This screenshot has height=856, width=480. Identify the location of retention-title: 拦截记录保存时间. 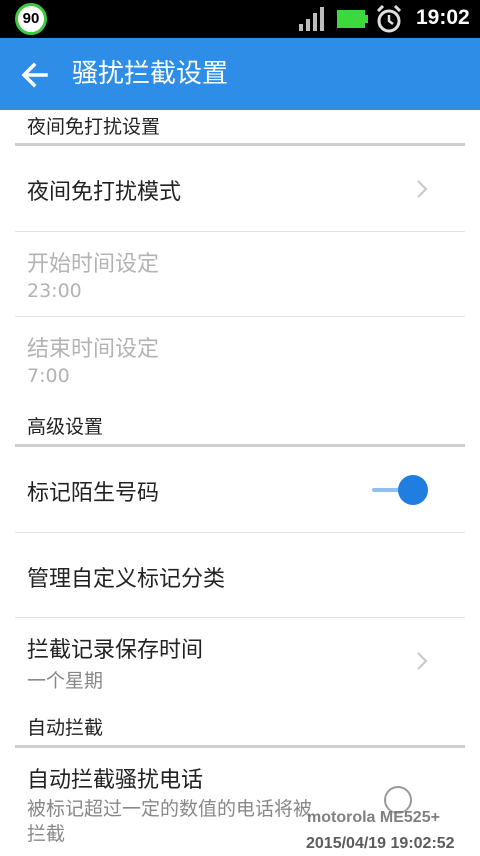
(115, 650).